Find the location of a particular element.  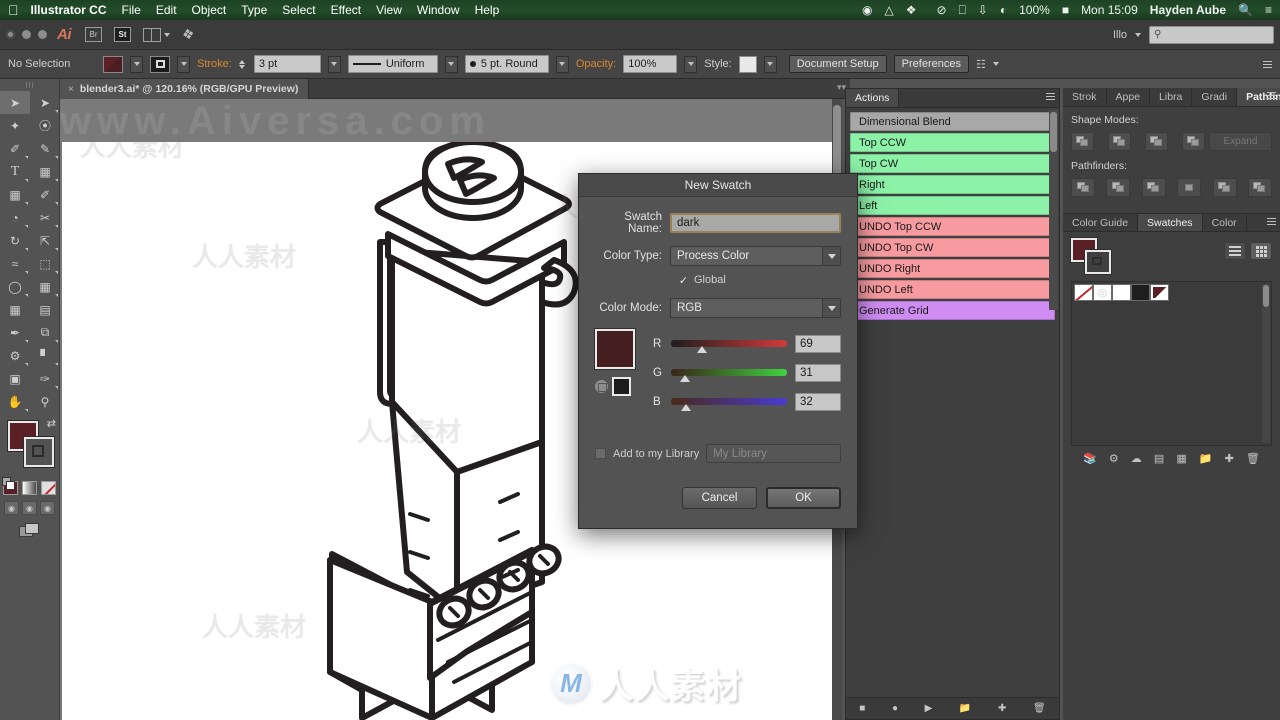

add-to-library-checkbox is located at coordinates (600, 453).